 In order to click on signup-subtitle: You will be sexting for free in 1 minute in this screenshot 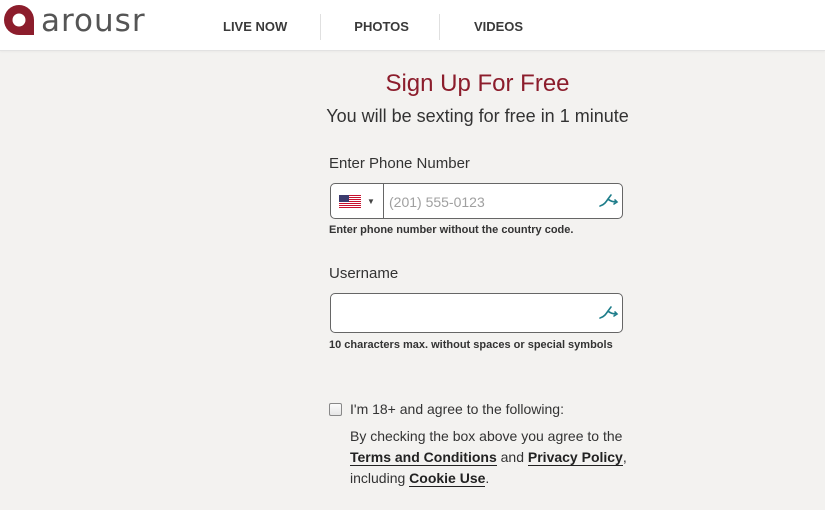, I will do `click(477, 116)`.